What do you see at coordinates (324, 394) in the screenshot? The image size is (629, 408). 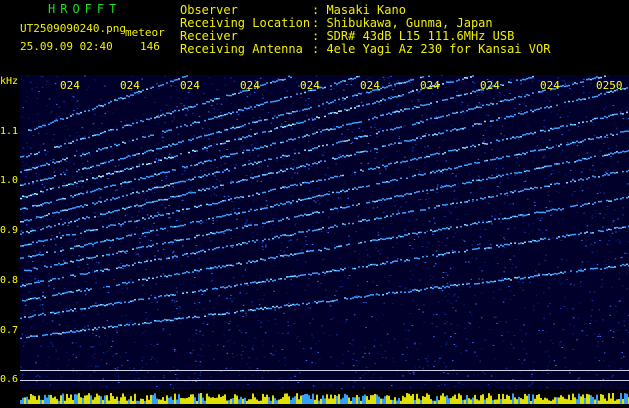 I see `signal-strength-bar` at bounding box center [324, 394].